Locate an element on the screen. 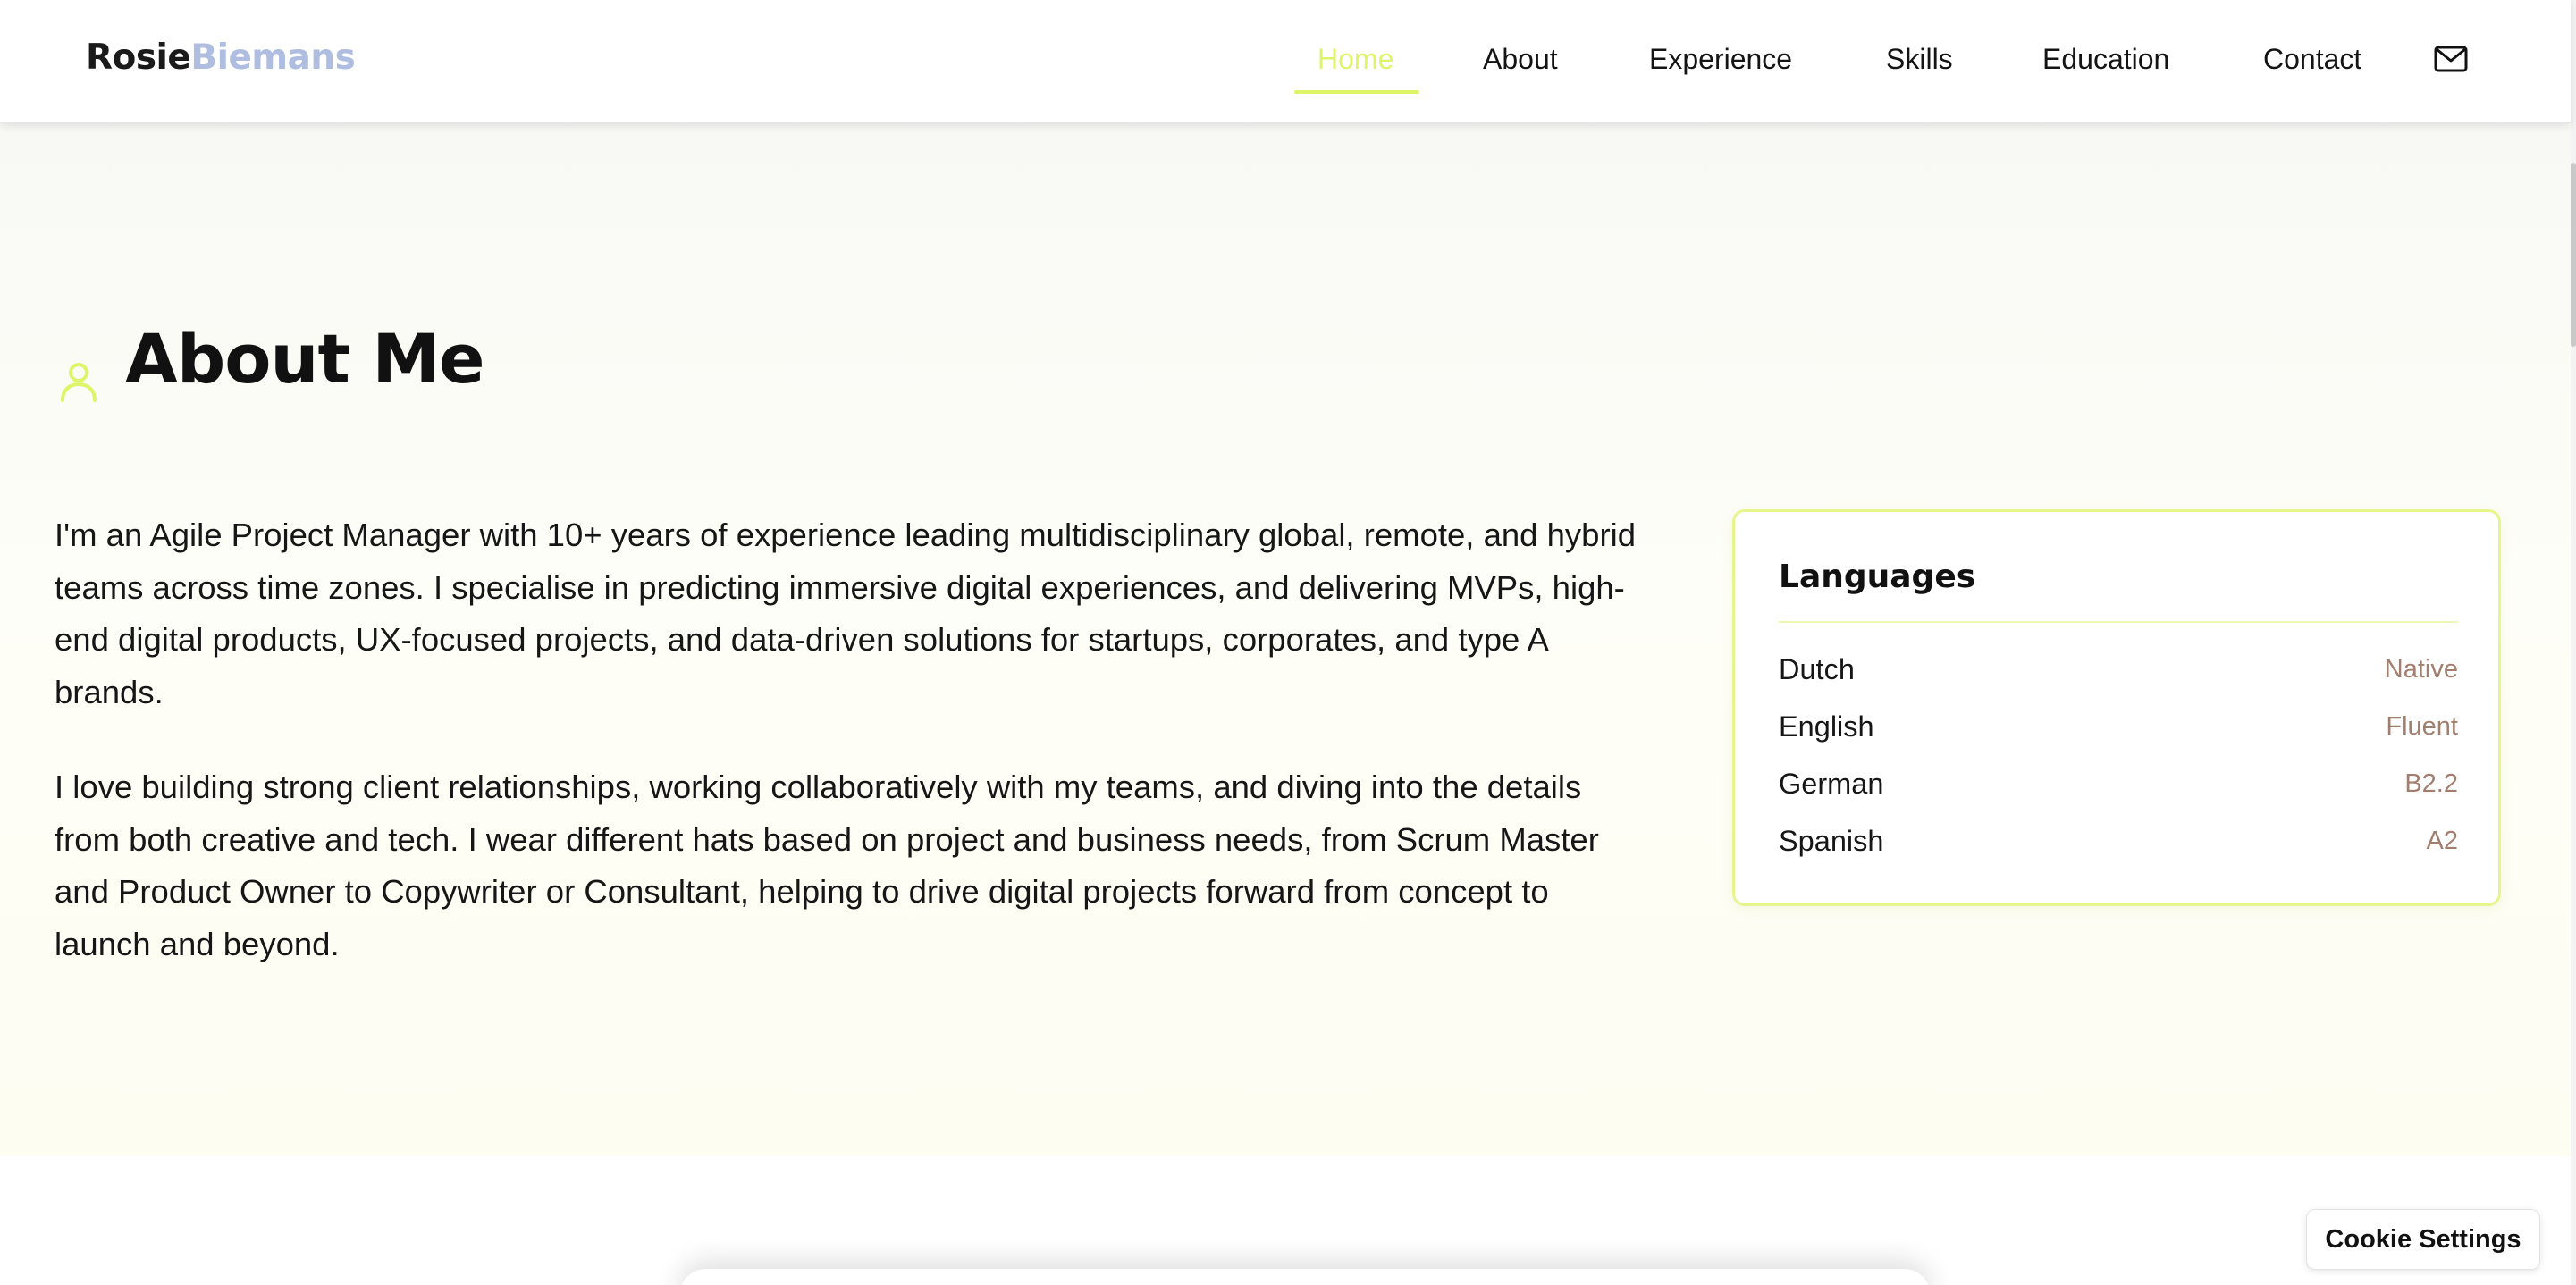 This screenshot has width=2576, height=1285. nav-education: Education is located at coordinates (2106, 59).